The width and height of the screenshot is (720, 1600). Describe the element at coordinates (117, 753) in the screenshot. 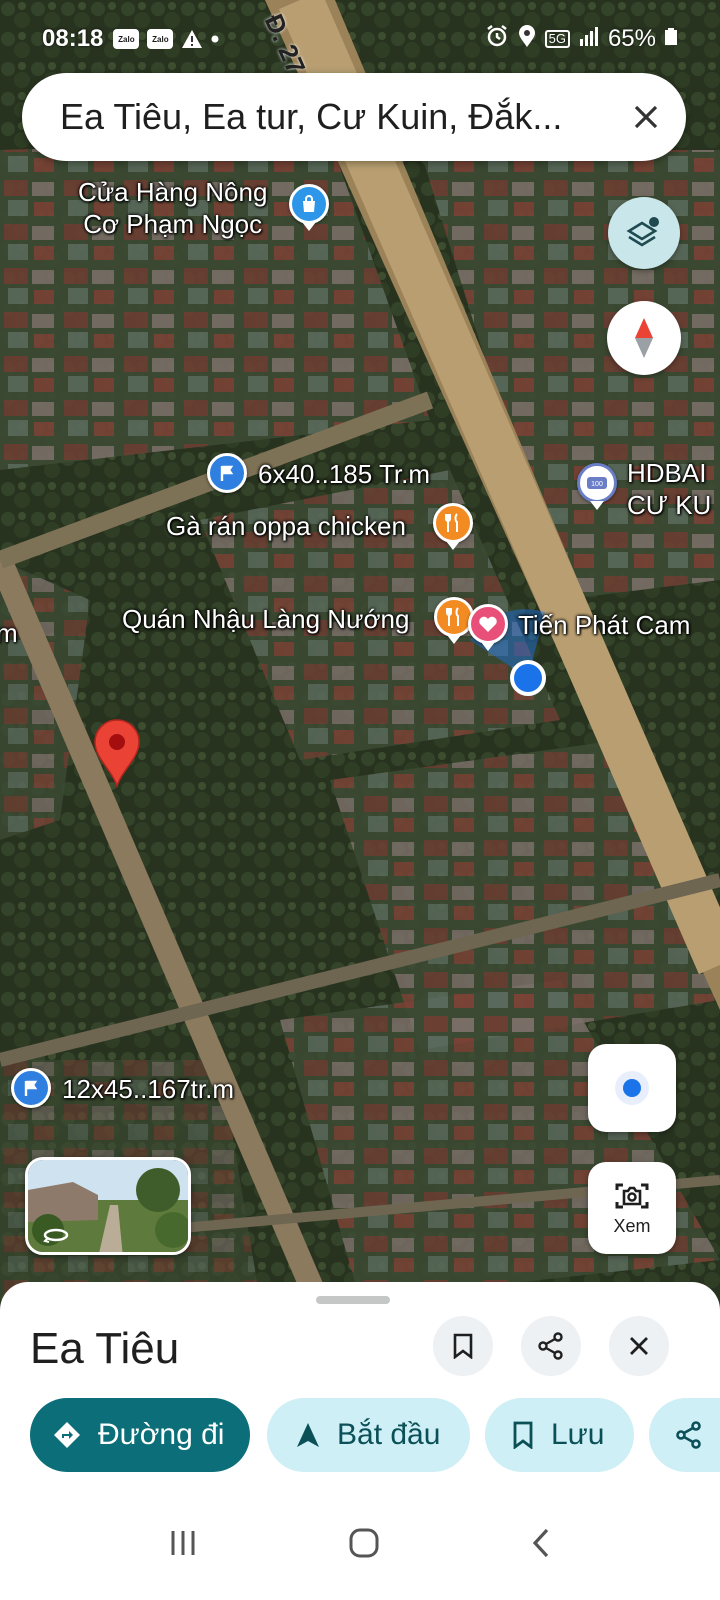

I see `place-pin-icon` at that location.